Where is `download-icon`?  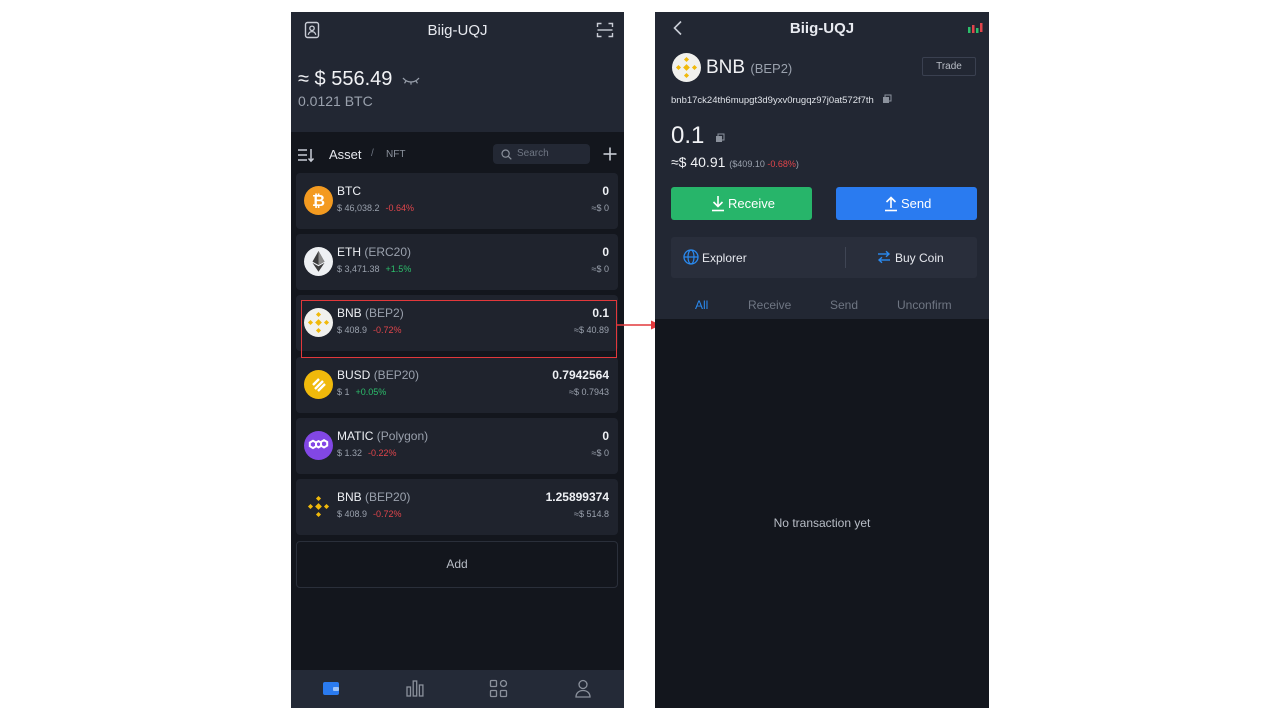 download-icon is located at coordinates (718, 204).